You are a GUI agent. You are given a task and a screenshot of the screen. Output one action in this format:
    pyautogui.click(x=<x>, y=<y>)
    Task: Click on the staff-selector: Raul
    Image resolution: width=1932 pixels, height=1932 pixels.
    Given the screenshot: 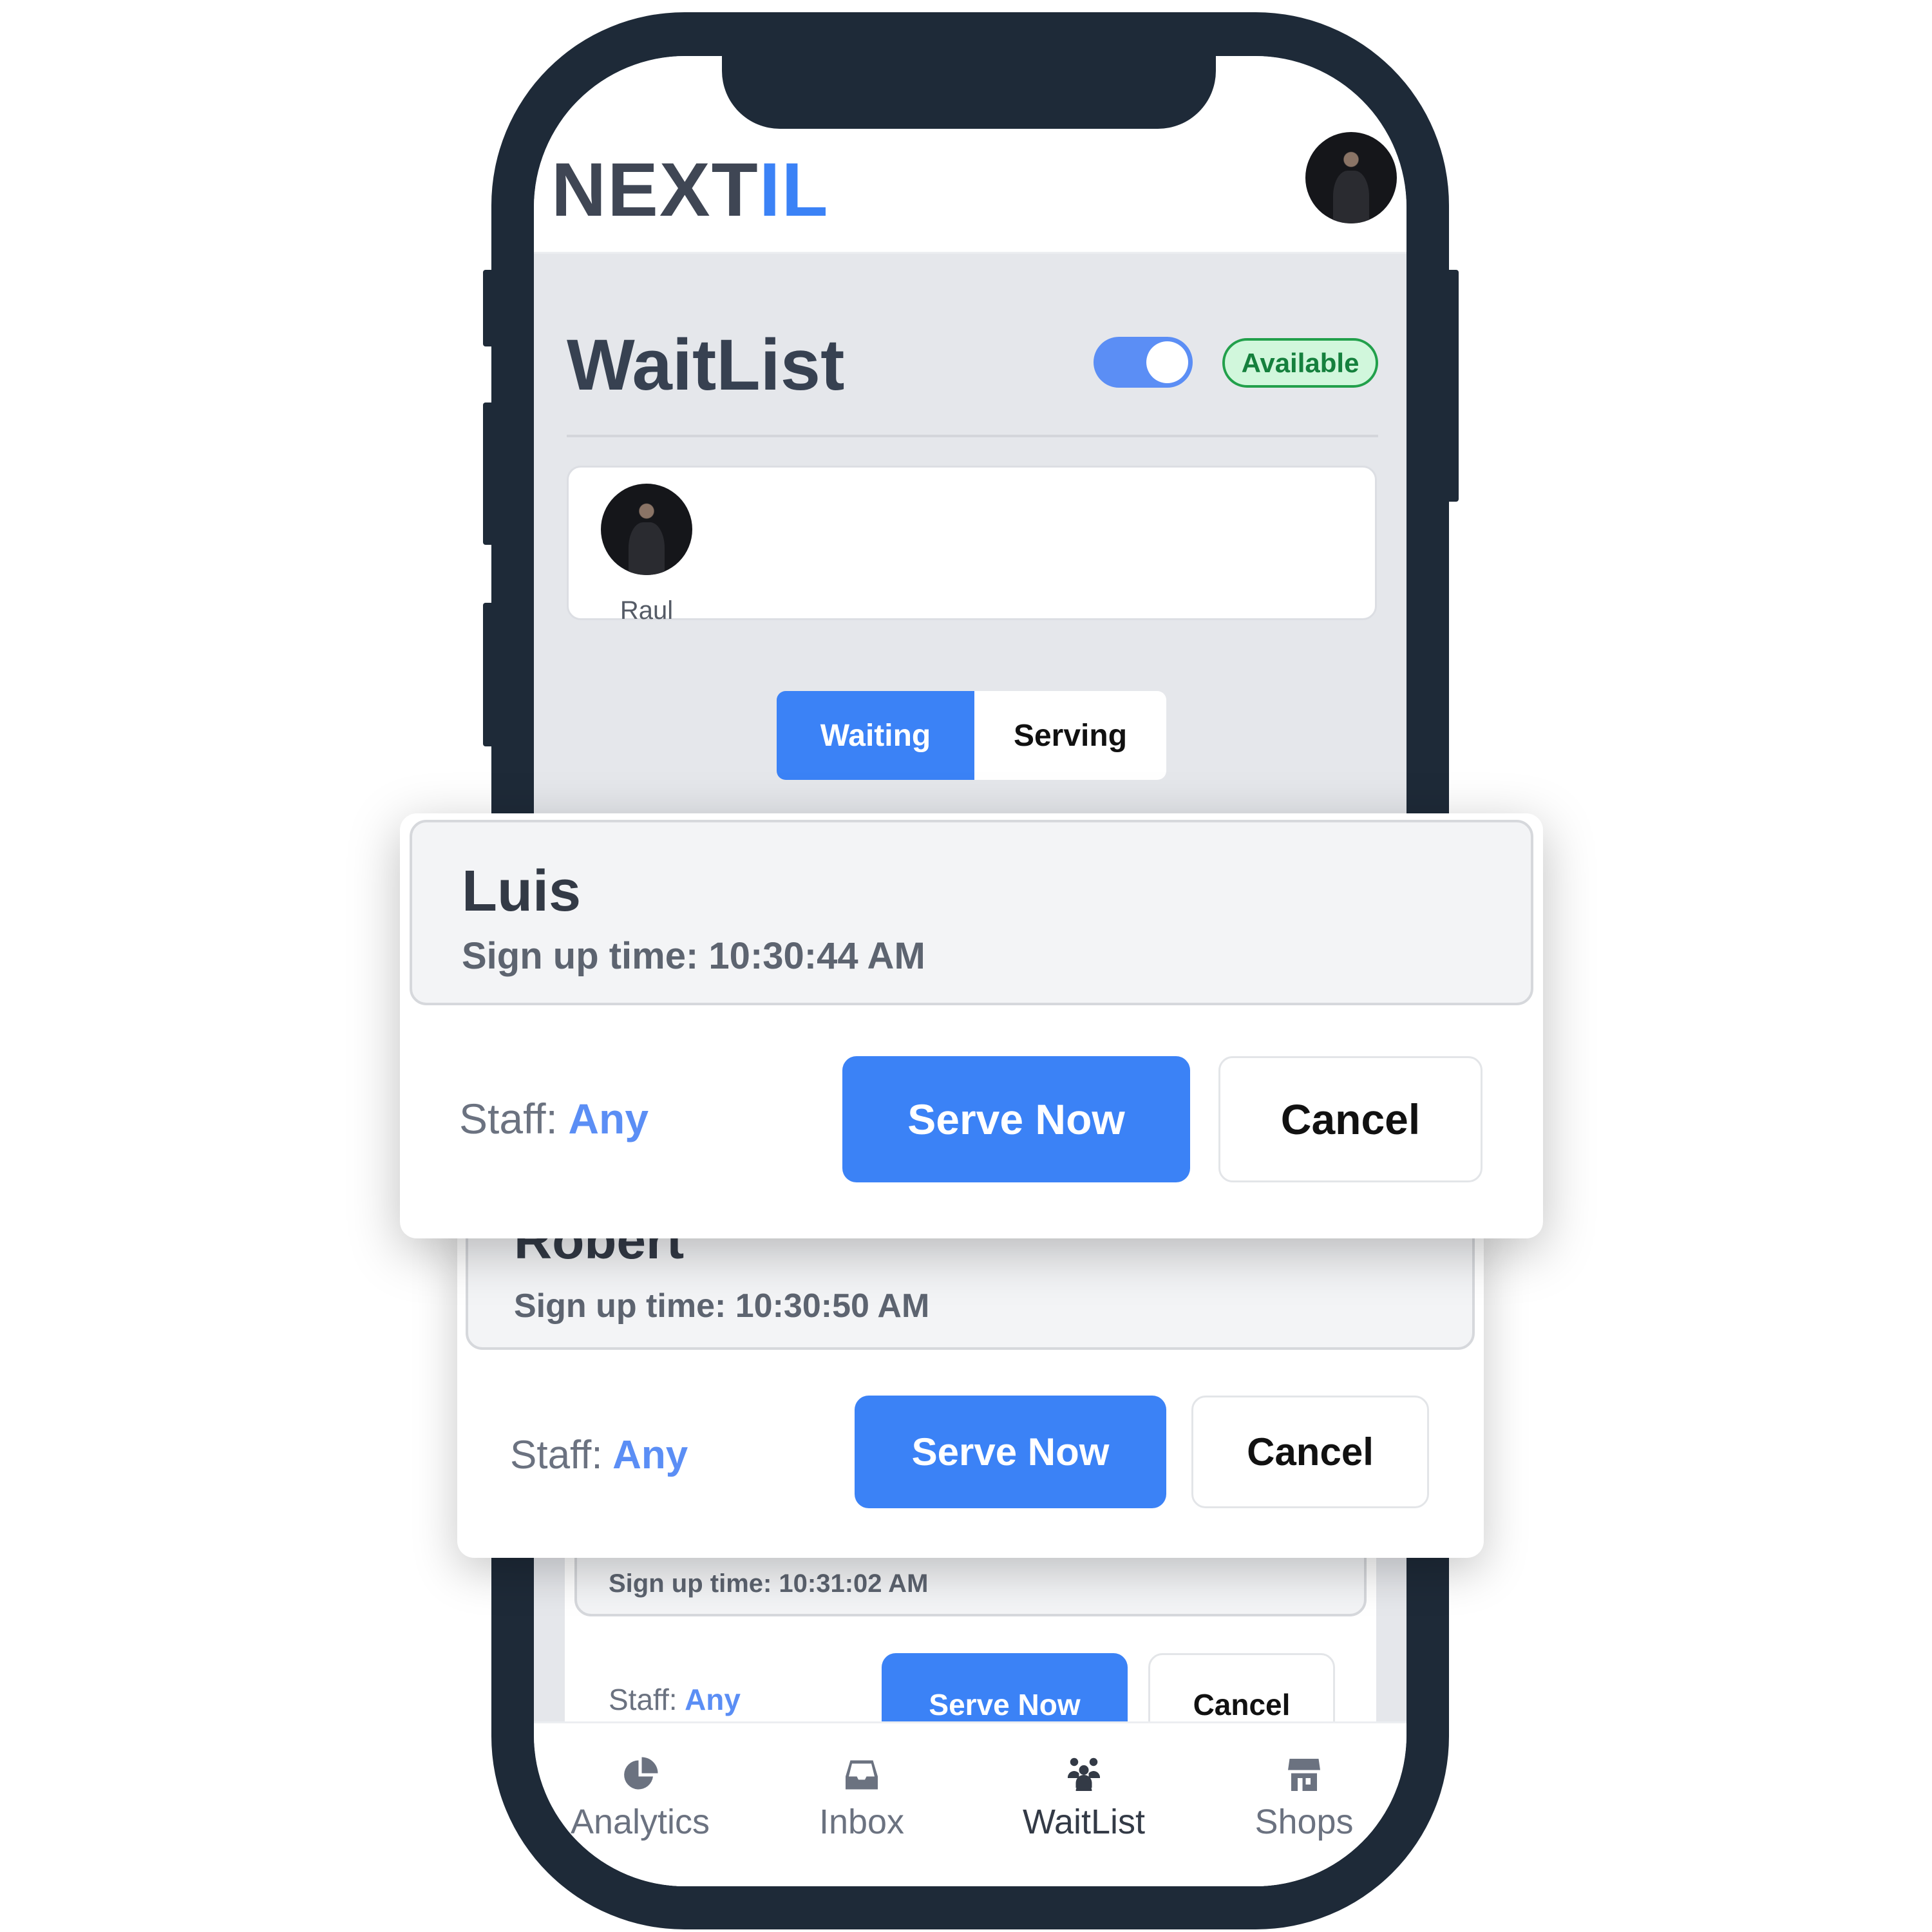 What is the action you would take?
    pyautogui.click(x=972, y=545)
    